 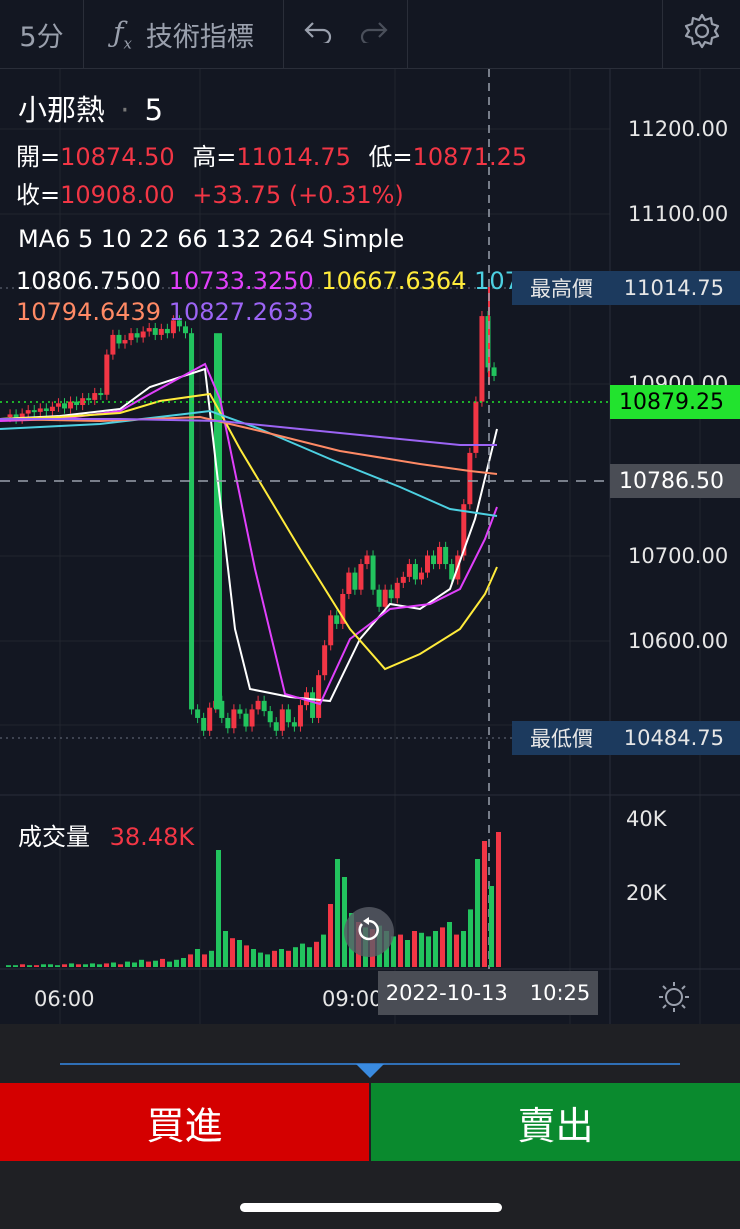 I want to click on high-tag-label: 最高價, so click(x=561, y=289).